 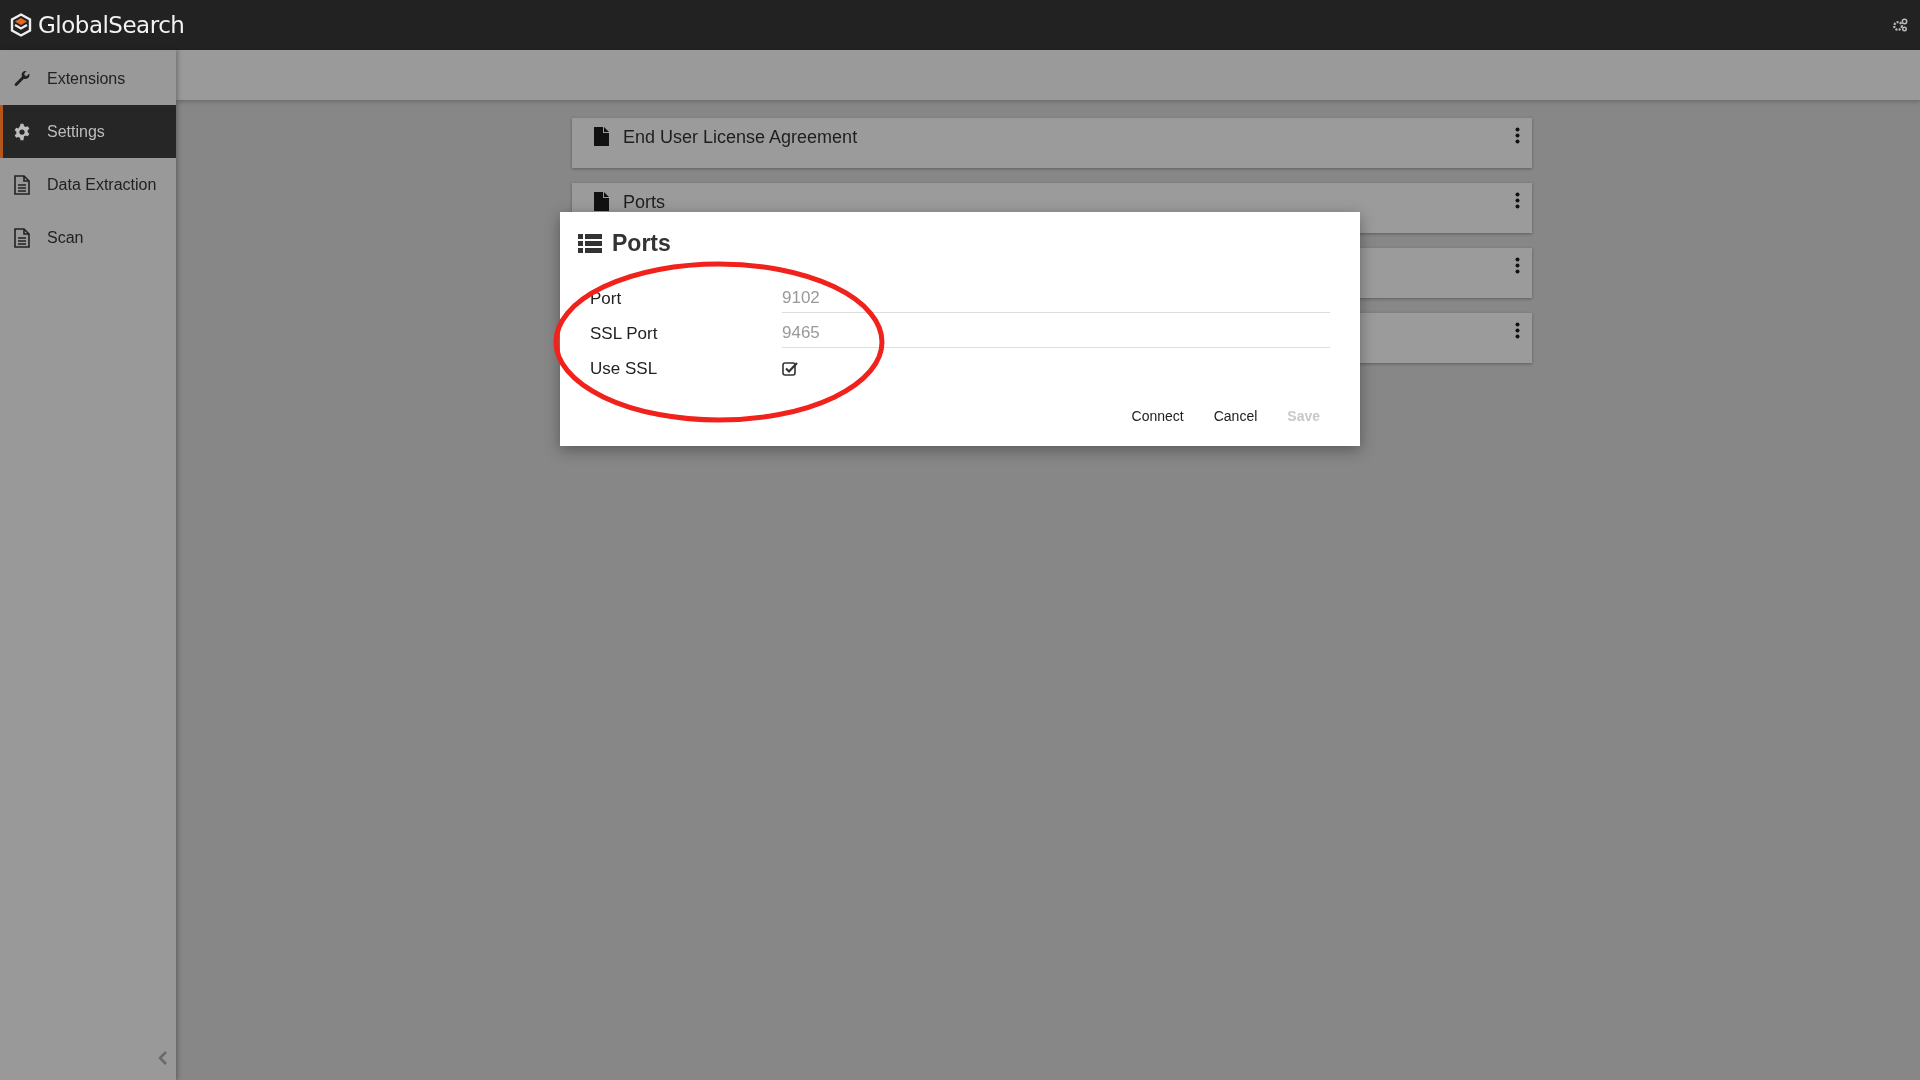 I want to click on settings-icon, so click(x=1900, y=25).